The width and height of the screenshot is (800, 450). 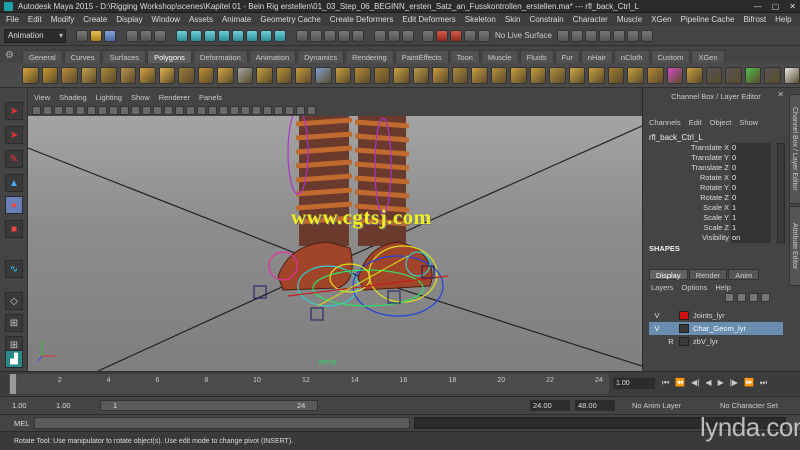 I want to click on menu-xgen: XGen, so click(x=661, y=19).